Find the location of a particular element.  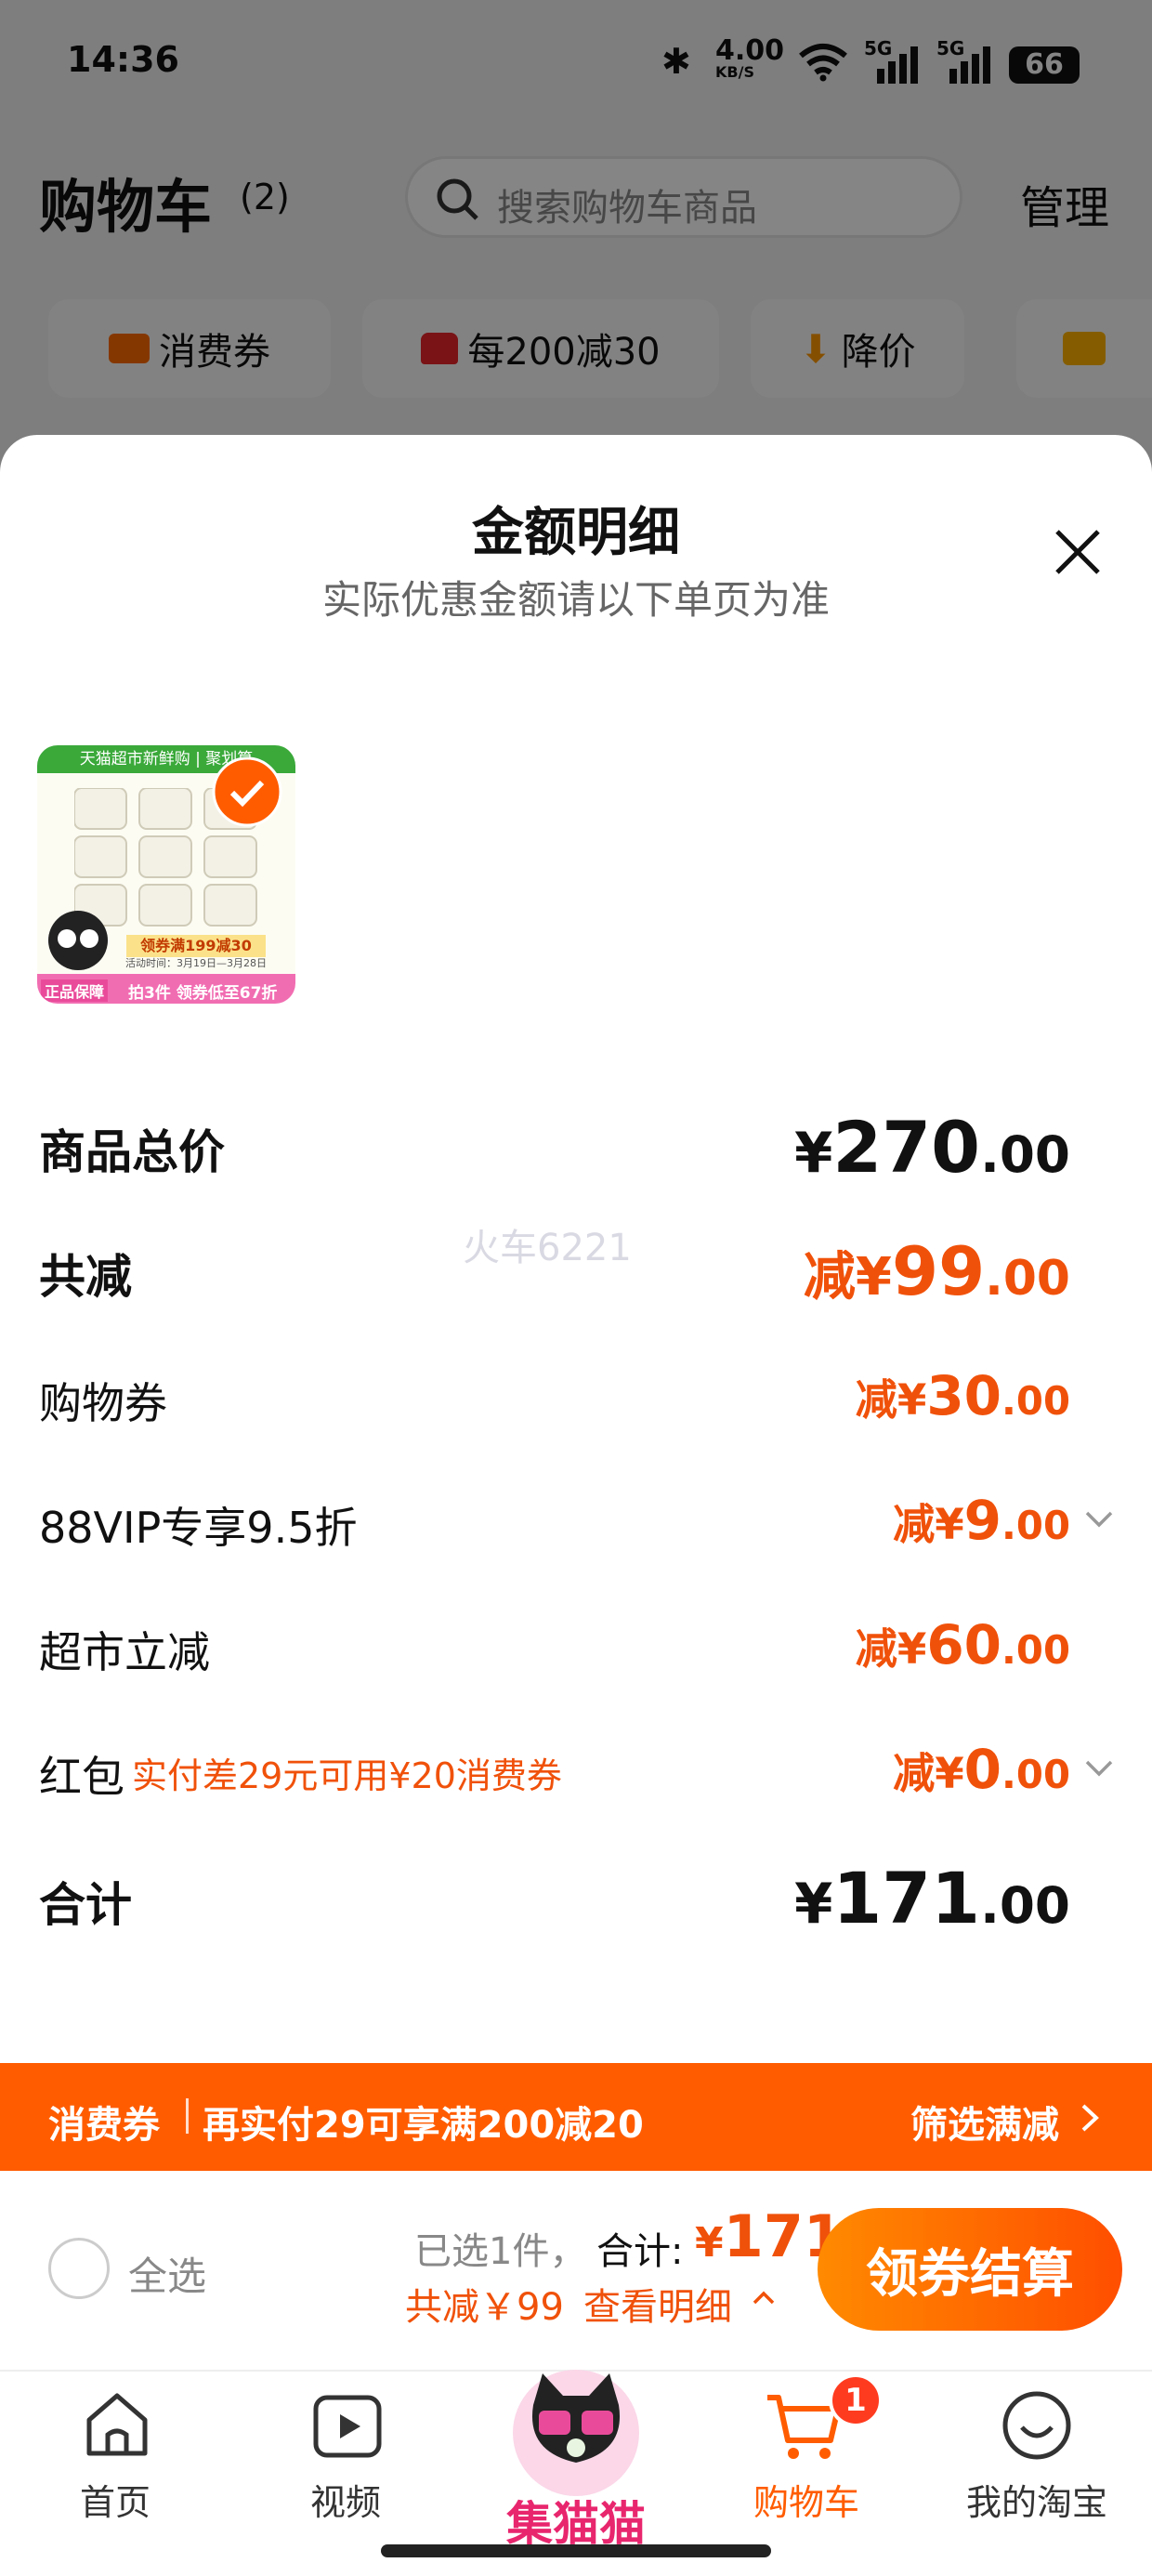

row-label-market-discount: 超市立减 is located at coordinates (124, 1652).